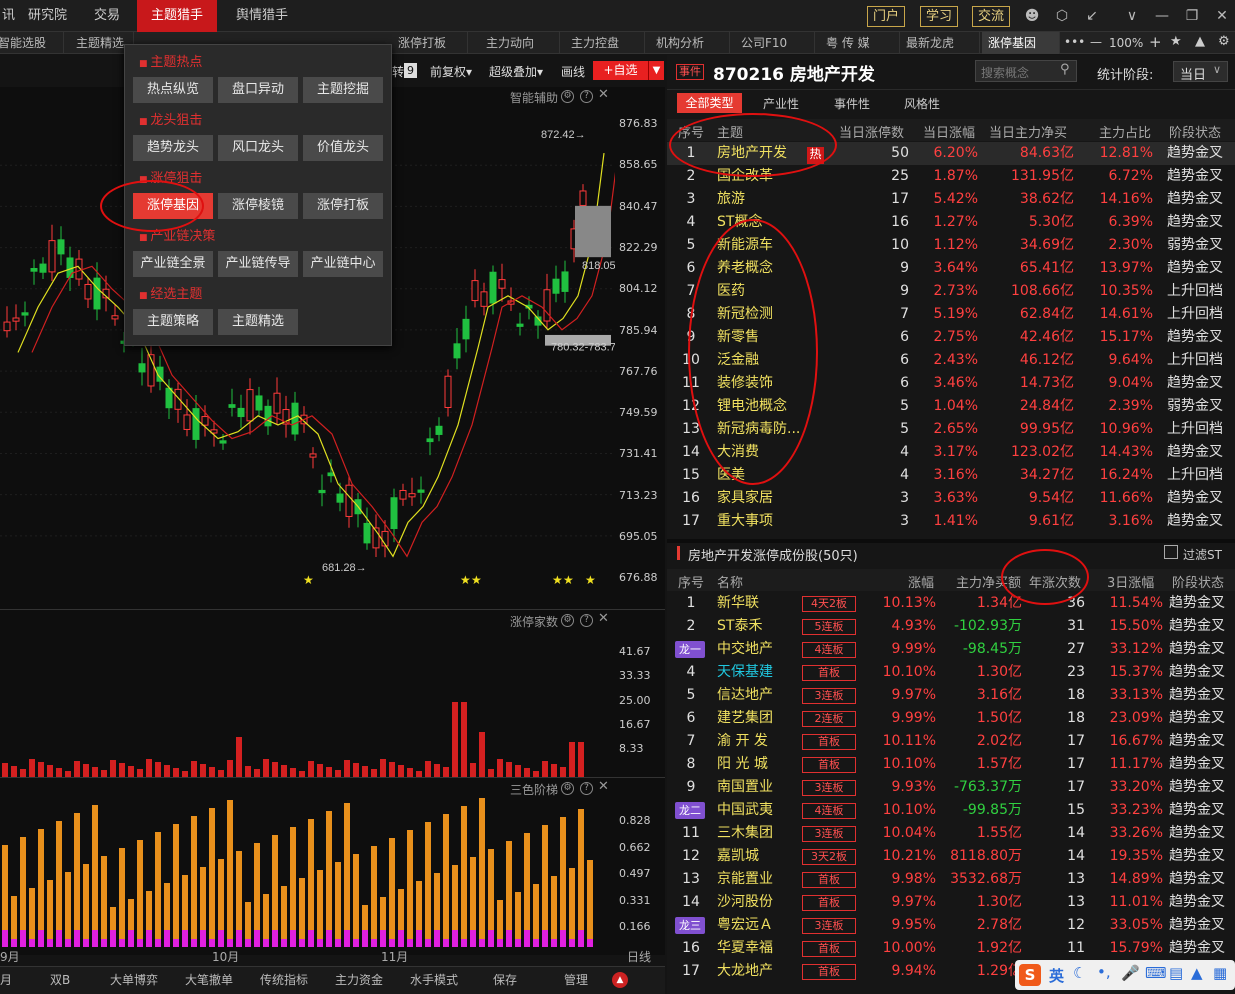 Image resolution: width=1235 pixels, height=994 pixels. Describe the element at coordinates (605, 43) in the screenshot. I see `tab-control: 主力控盘` at that location.